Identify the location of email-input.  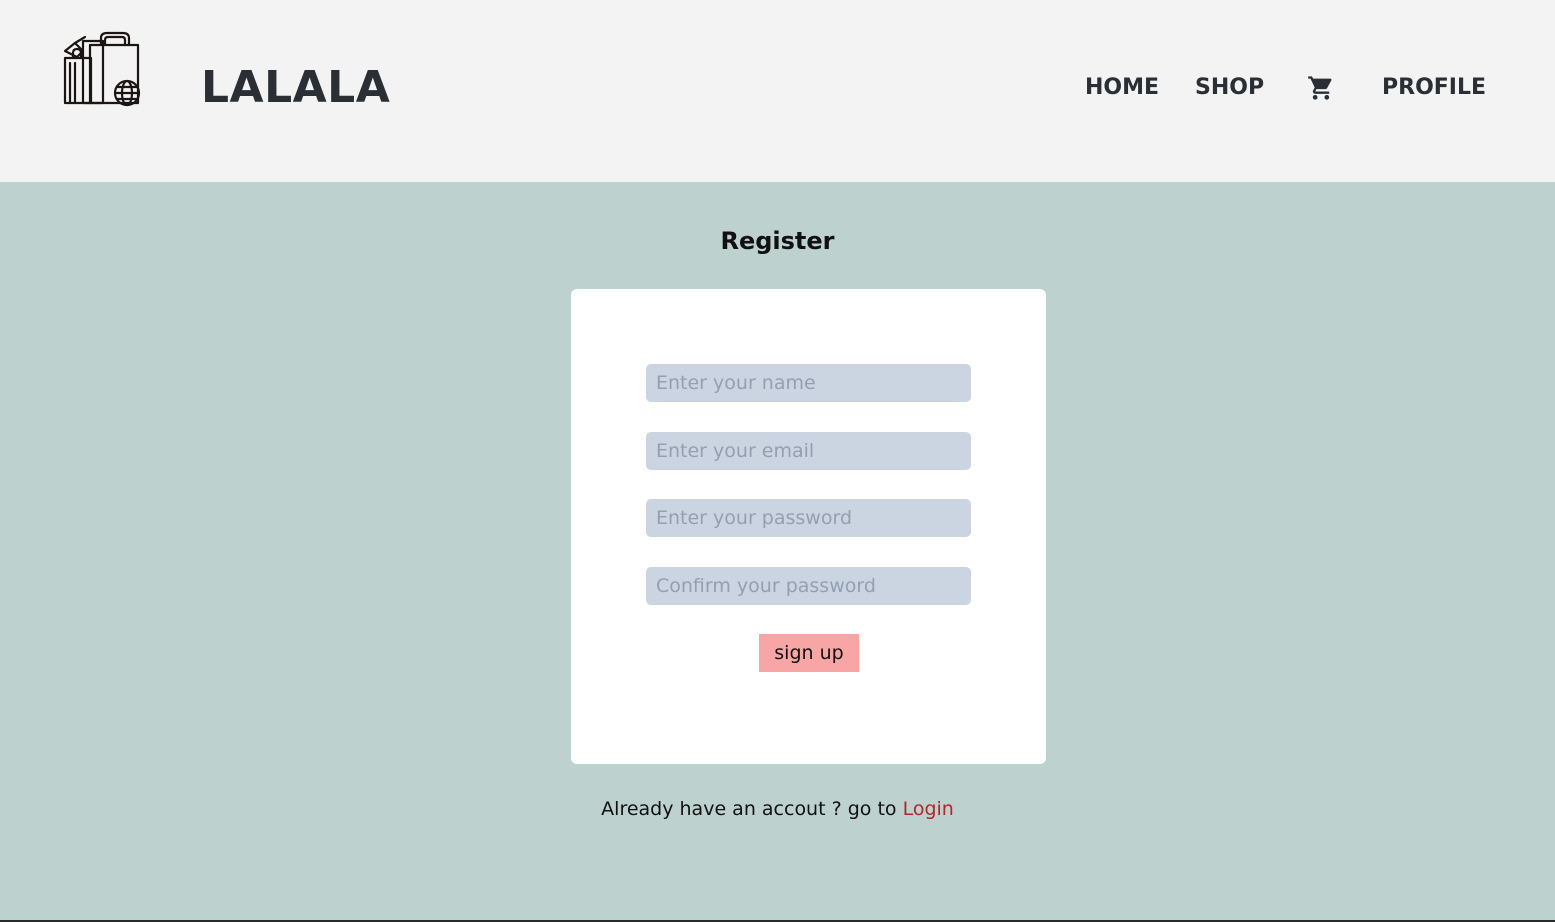
(808, 451).